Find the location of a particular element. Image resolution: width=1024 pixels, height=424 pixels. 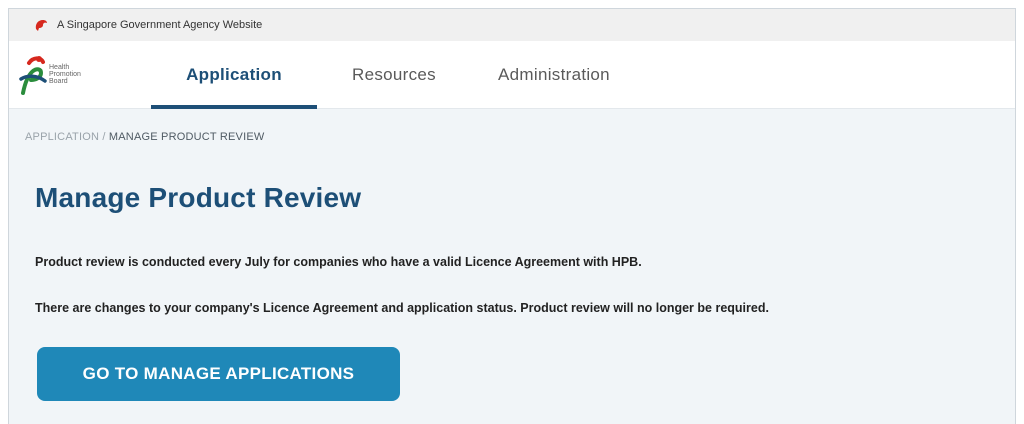

logo-line: Promotion is located at coordinates (65, 74).